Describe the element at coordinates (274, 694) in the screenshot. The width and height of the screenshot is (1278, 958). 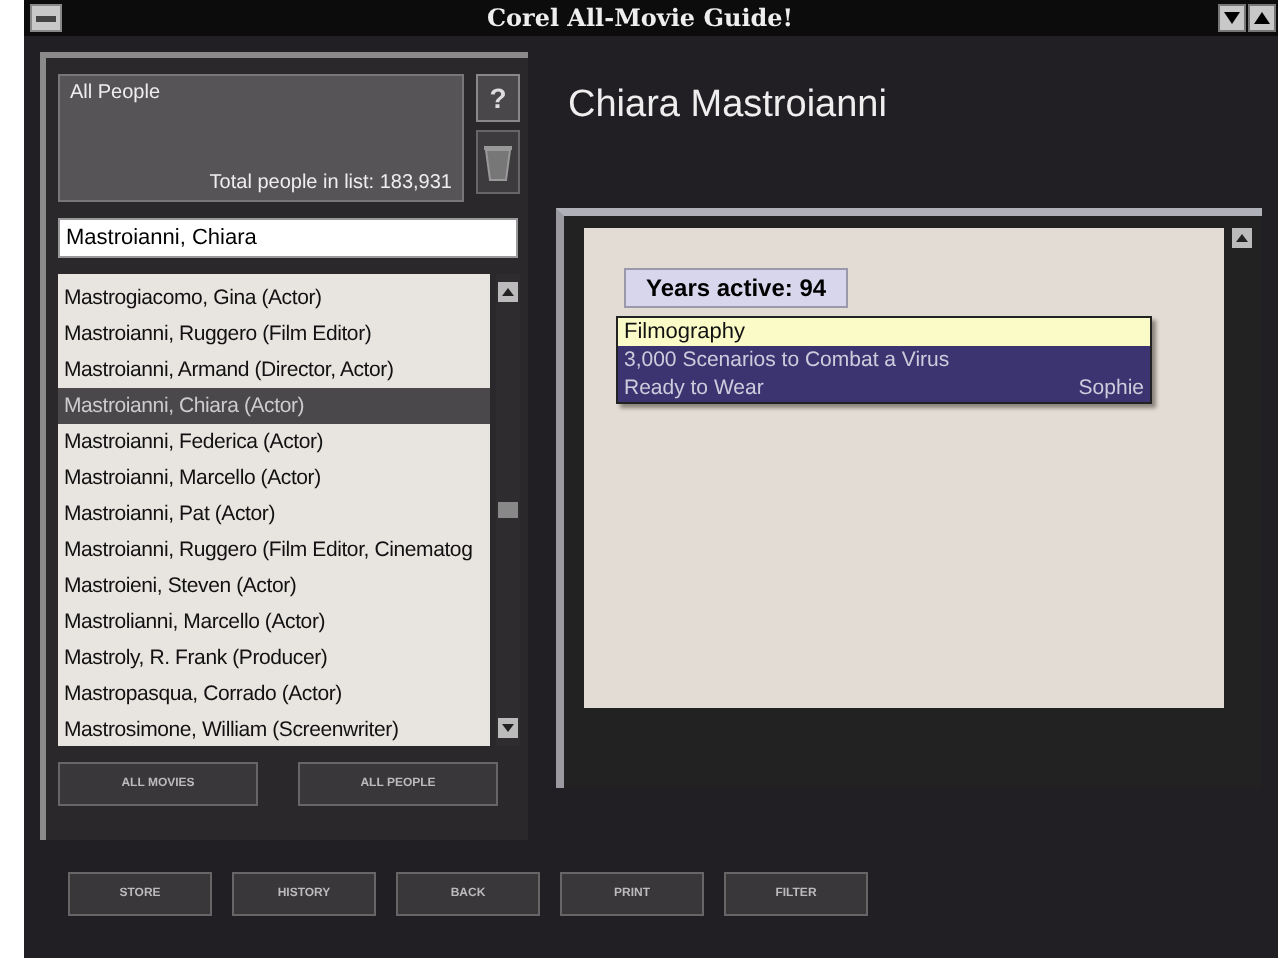
I see `person-list-item: Mastropasqua, Corrado (Actor)` at that location.